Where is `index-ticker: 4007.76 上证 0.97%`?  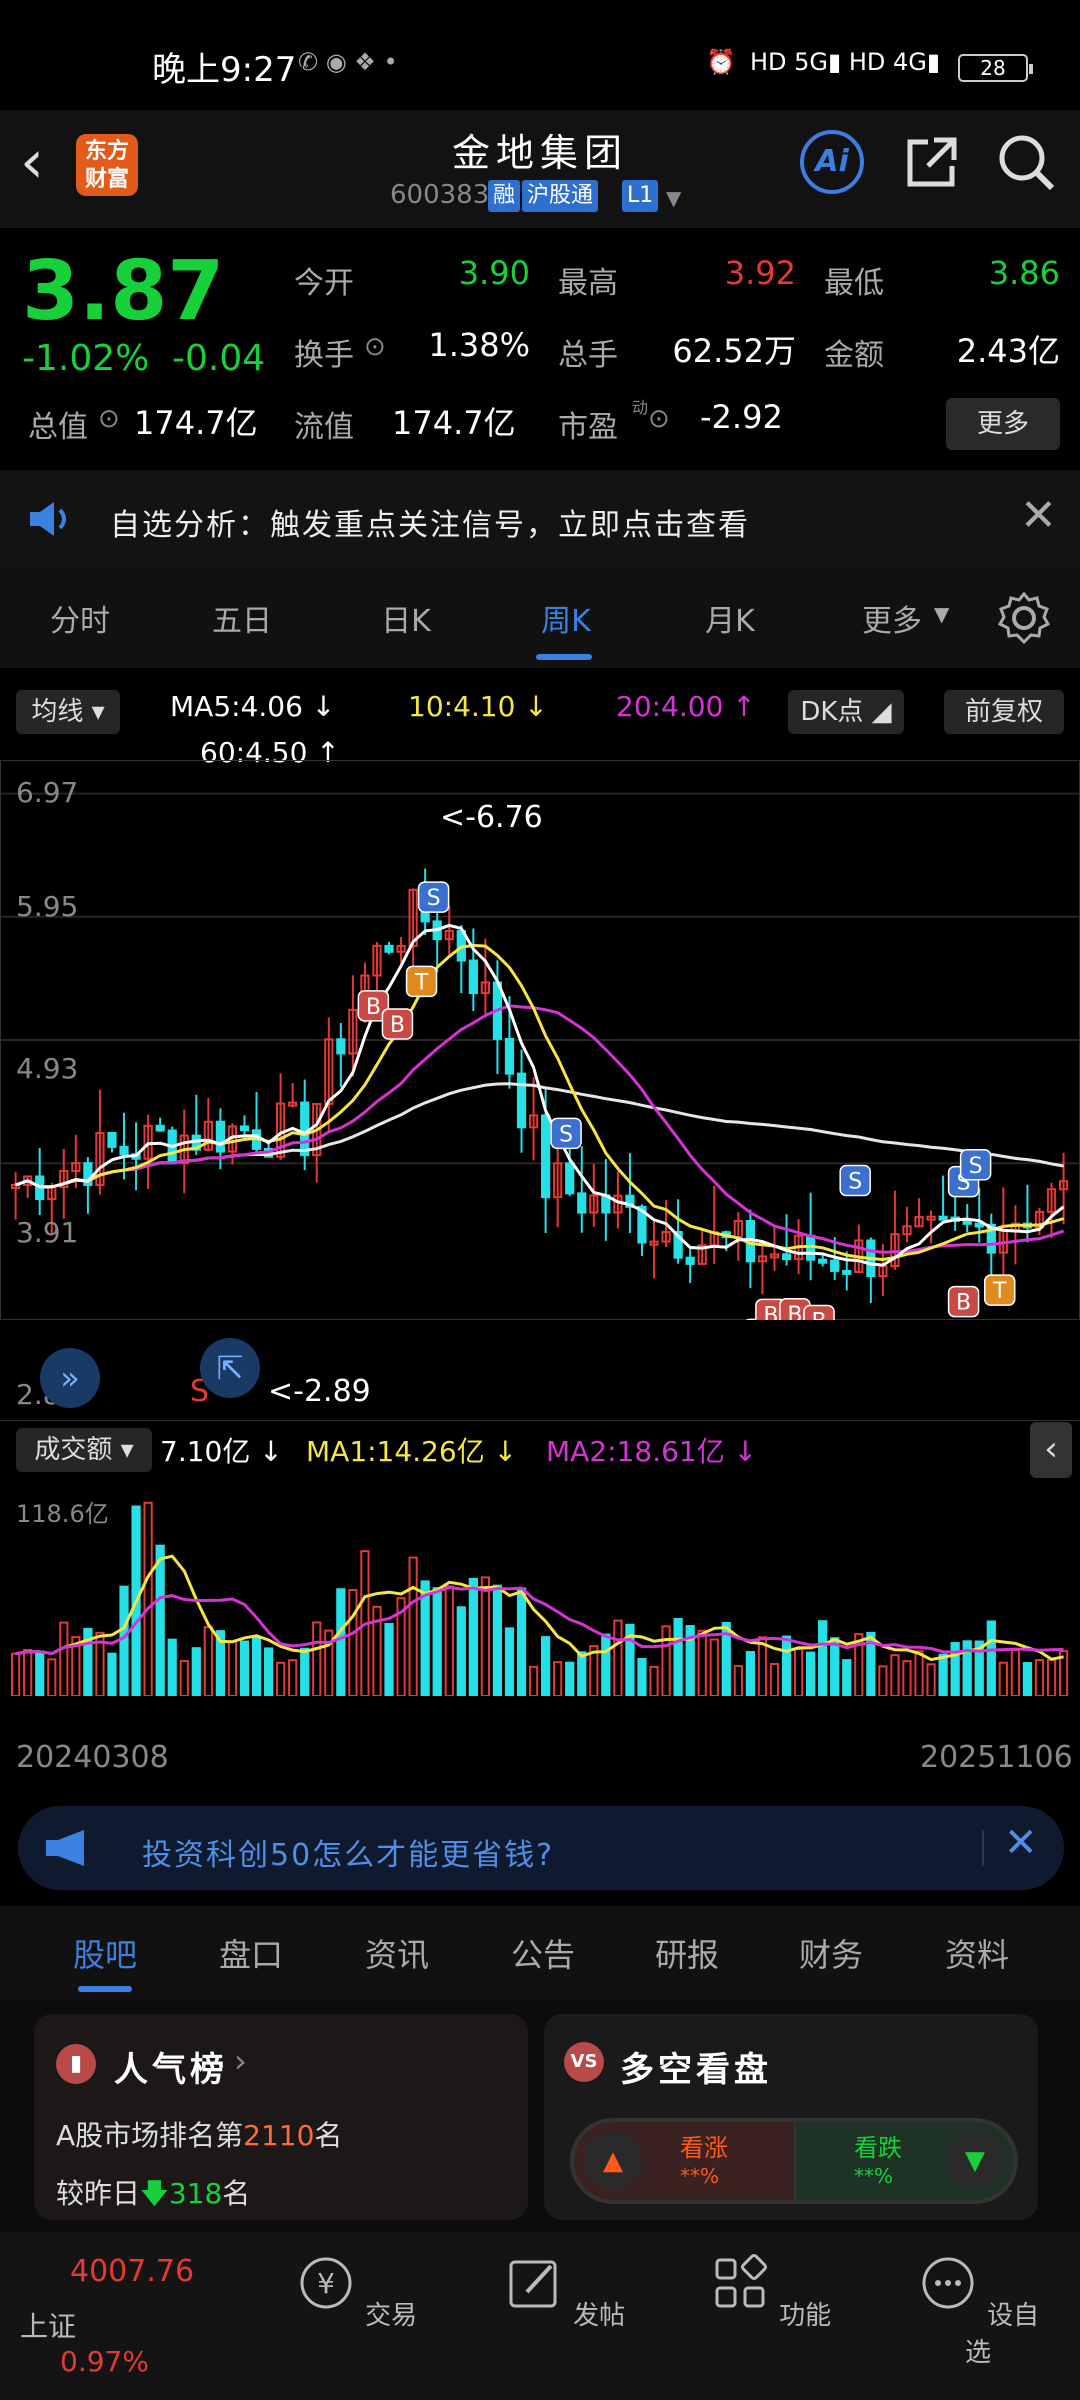
index-ticker: 4007.76 上证 0.97% is located at coordinates (107, 2316).